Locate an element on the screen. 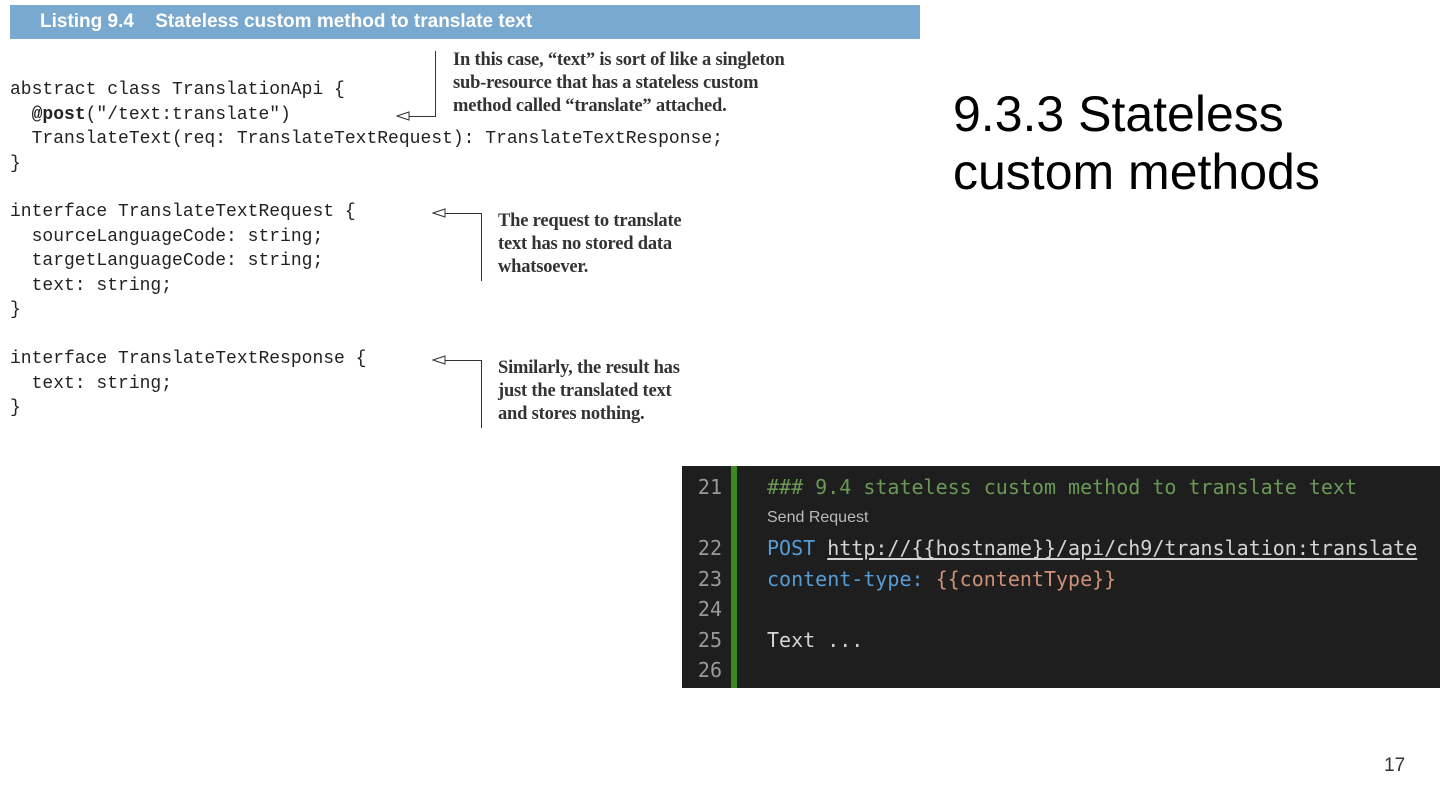 This screenshot has height=810, width=1440. annotation-line: whatsoever. is located at coordinates (543, 267).